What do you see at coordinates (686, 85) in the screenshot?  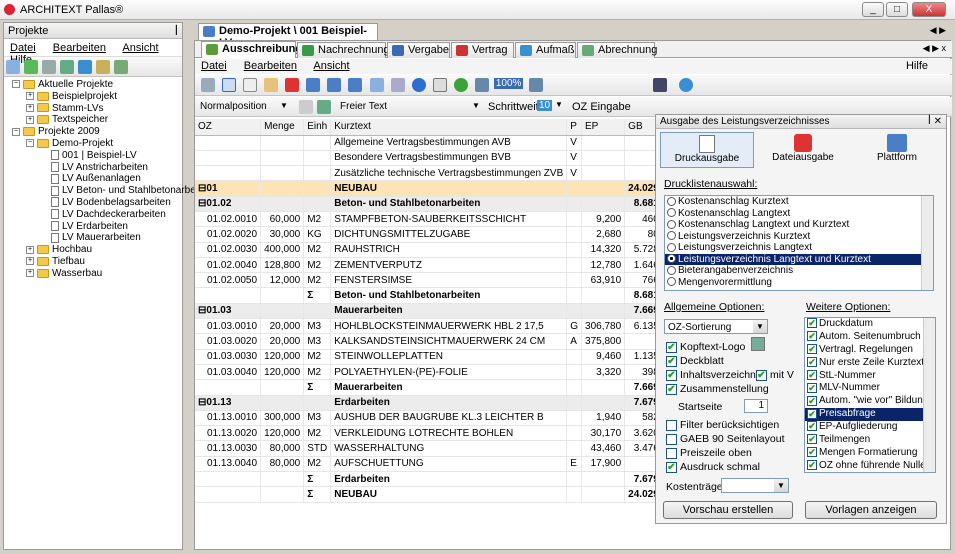 I see `web-icon` at bounding box center [686, 85].